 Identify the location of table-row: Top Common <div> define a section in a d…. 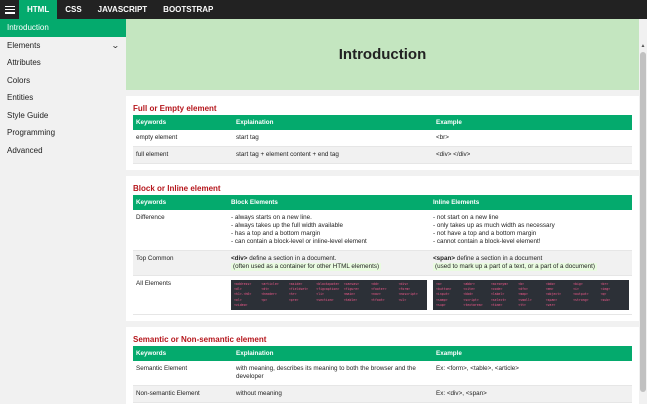
(382, 263).